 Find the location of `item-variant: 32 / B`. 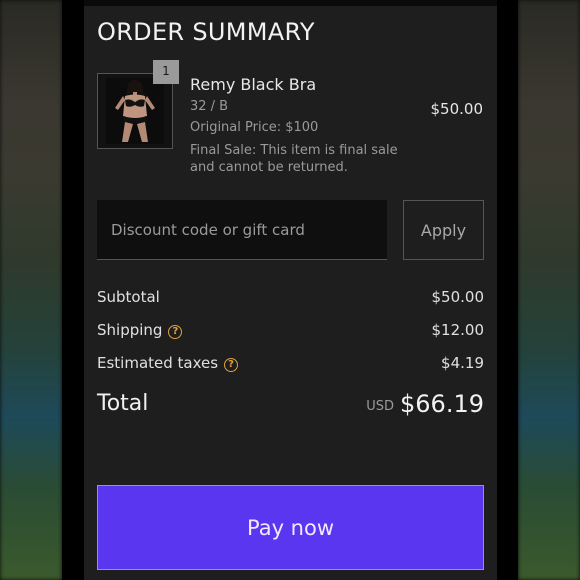

item-variant: 32 / B is located at coordinates (209, 106).